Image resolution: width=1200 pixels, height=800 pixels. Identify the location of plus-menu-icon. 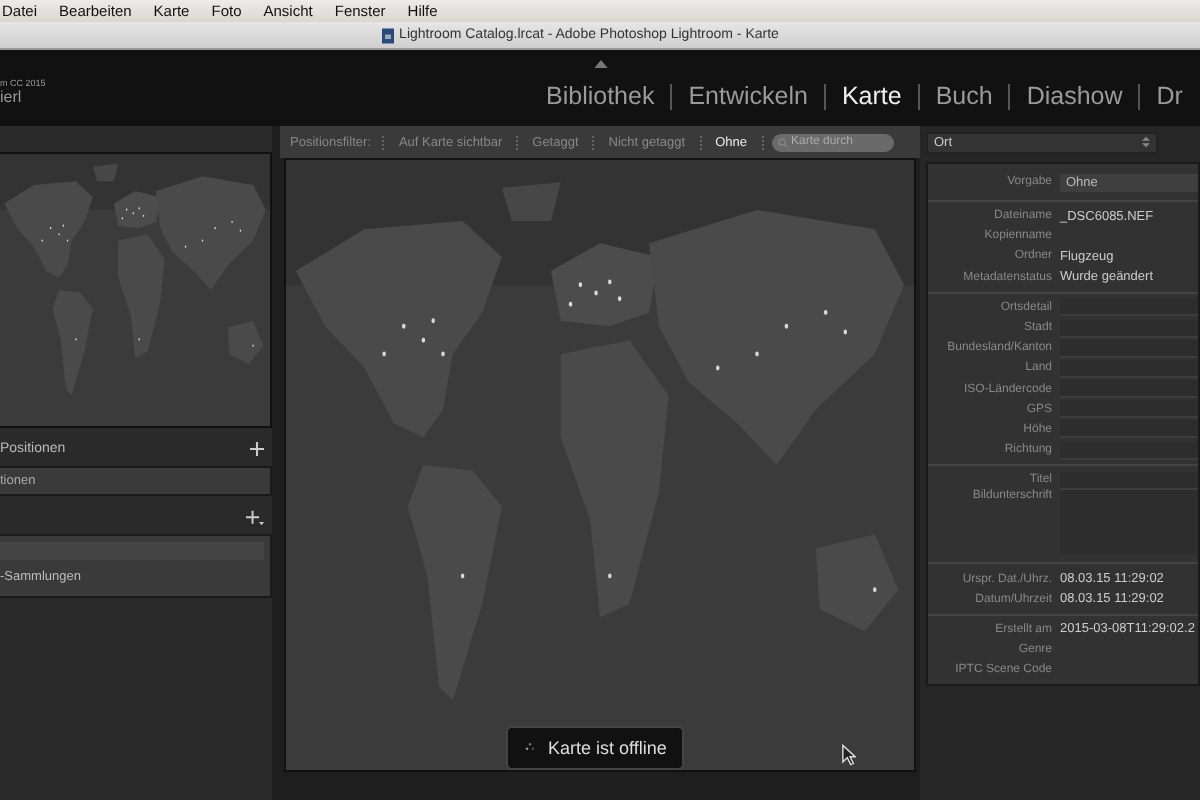
(255, 517).